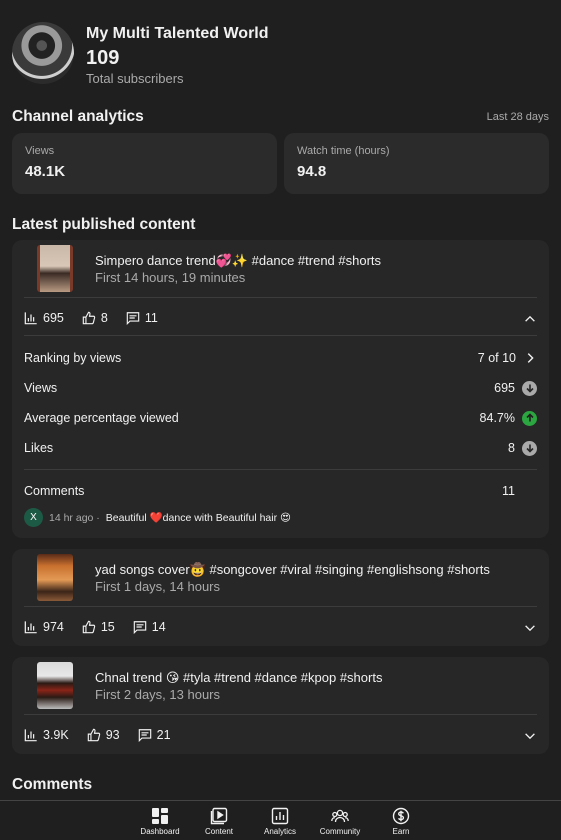 Image resolution: width=561 pixels, height=840 pixels. Describe the element at coordinates (280, 418) in the screenshot. I see `avg-viewed-row: Average percentage viewed 84.7%` at that location.